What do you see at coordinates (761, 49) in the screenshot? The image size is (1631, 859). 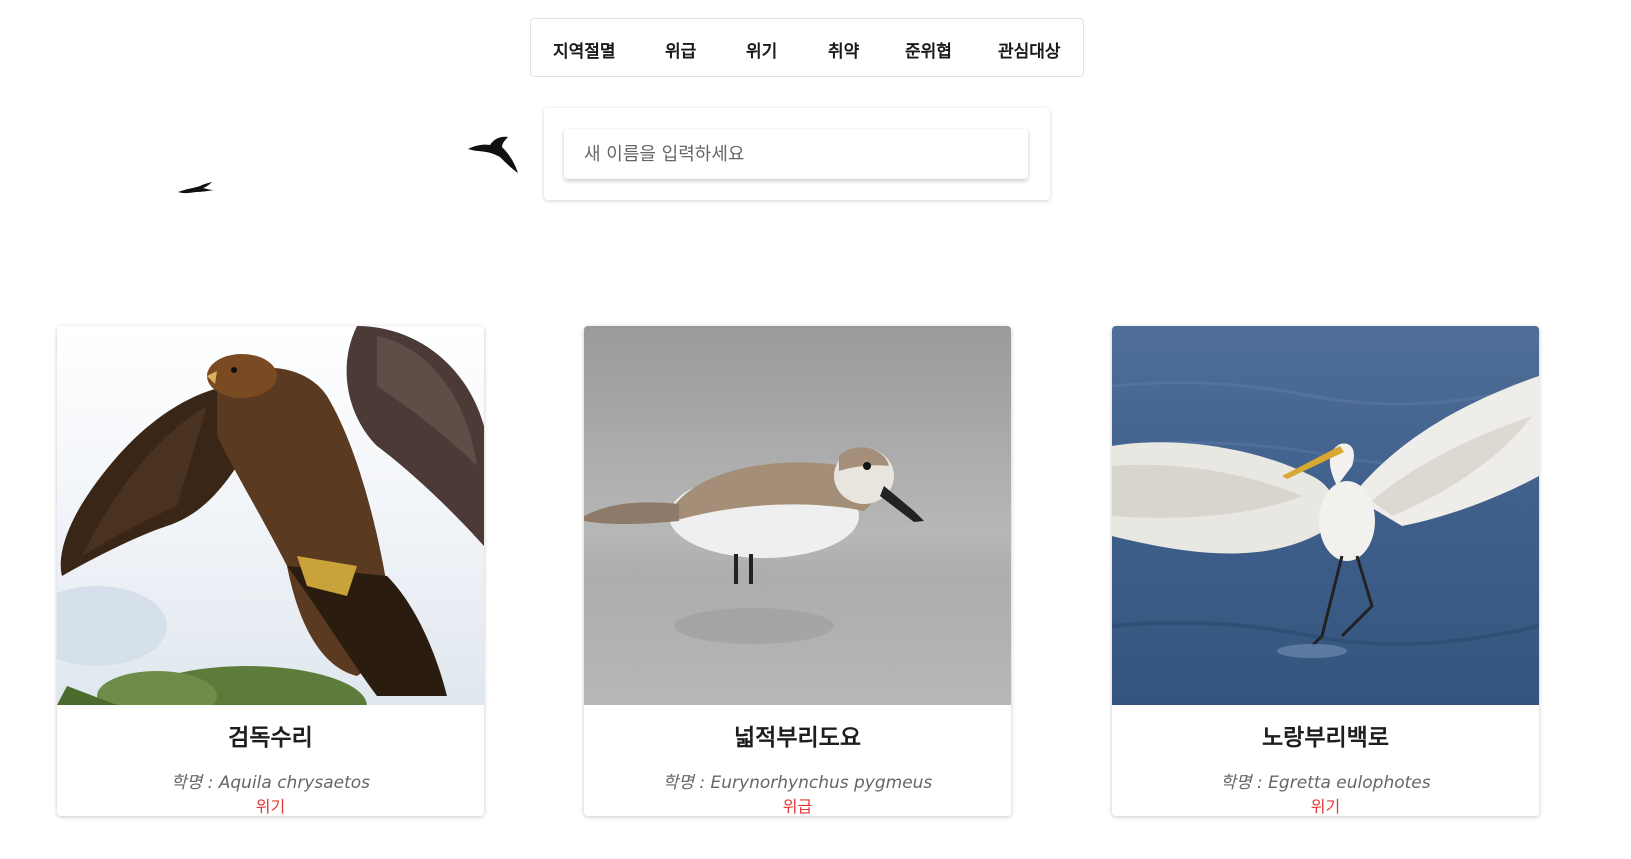 I see `tab-endangered: 위기` at bounding box center [761, 49].